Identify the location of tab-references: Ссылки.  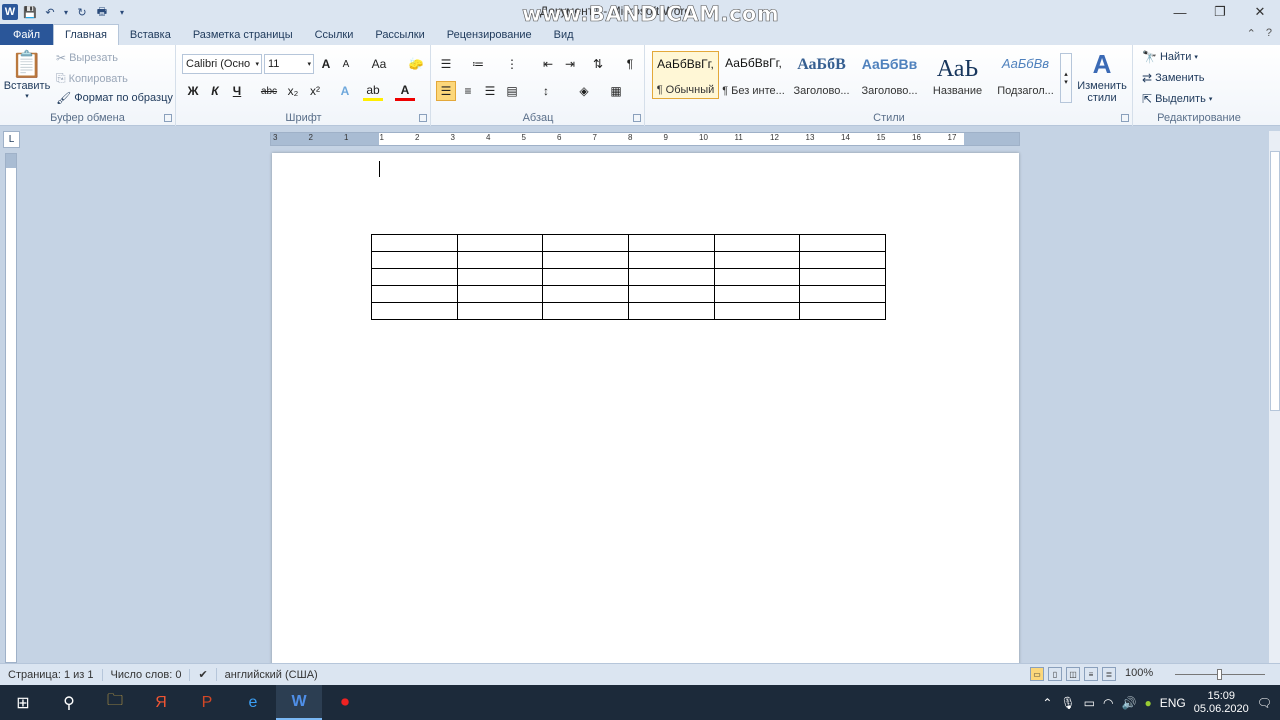
(334, 35).